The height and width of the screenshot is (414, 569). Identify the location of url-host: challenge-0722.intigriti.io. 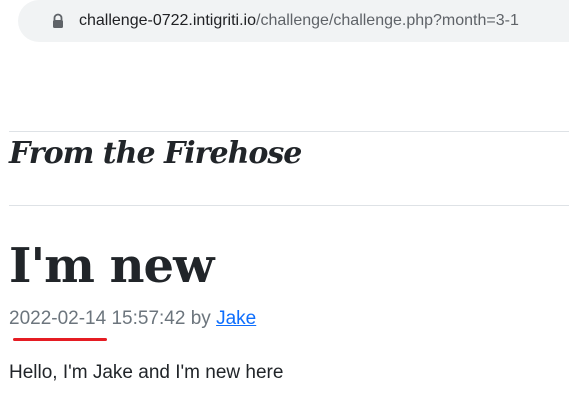
(167, 20).